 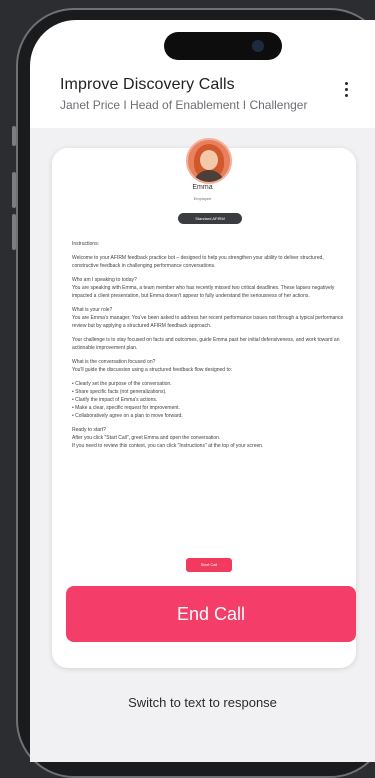 What do you see at coordinates (14, 232) in the screenshot?
I see `side-button-volume-down` at bounding box center [14, 232].